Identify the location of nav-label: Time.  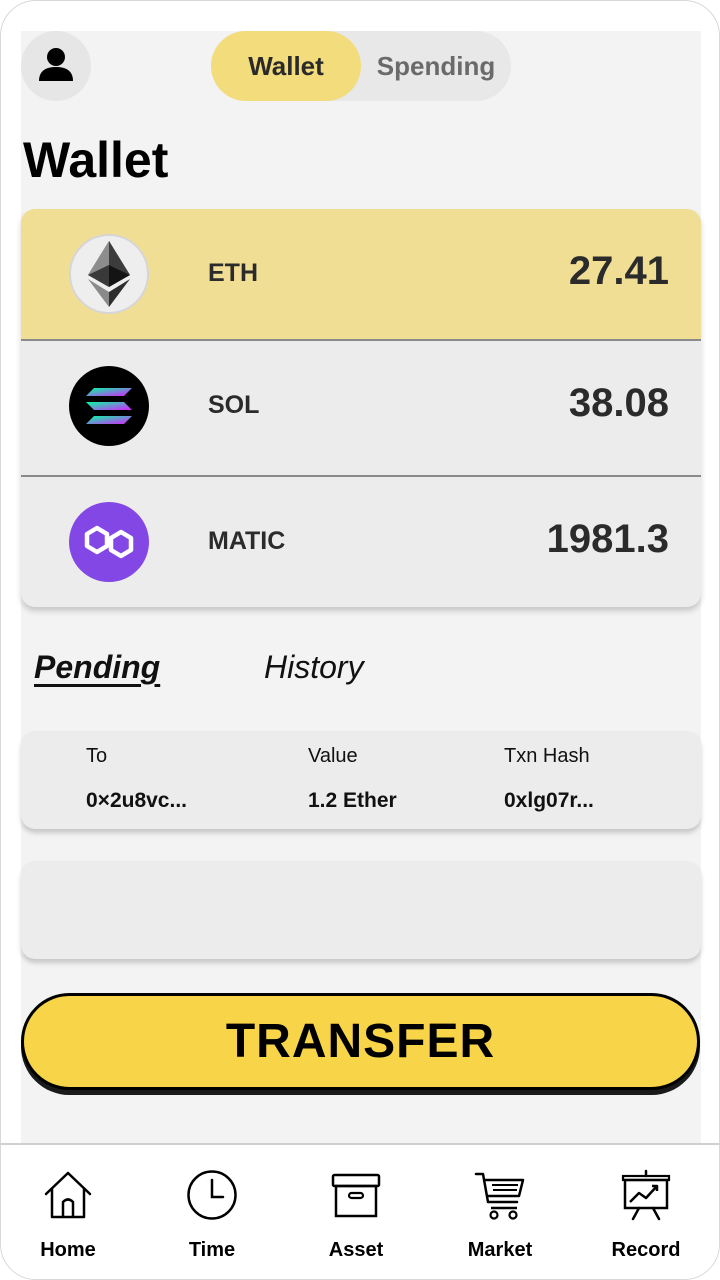
(212, 1250).